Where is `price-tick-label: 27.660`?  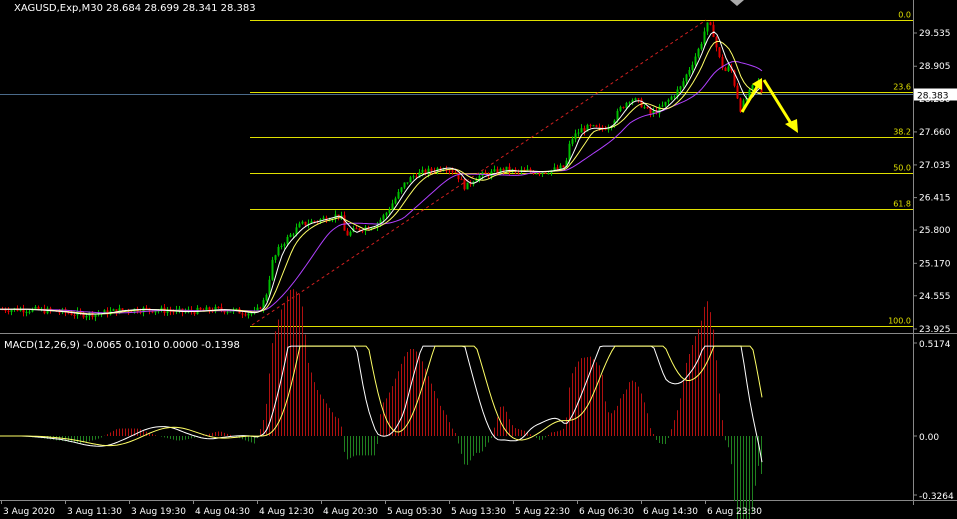 price-tick-label: 27.660 is located at coordinates (935, 133).